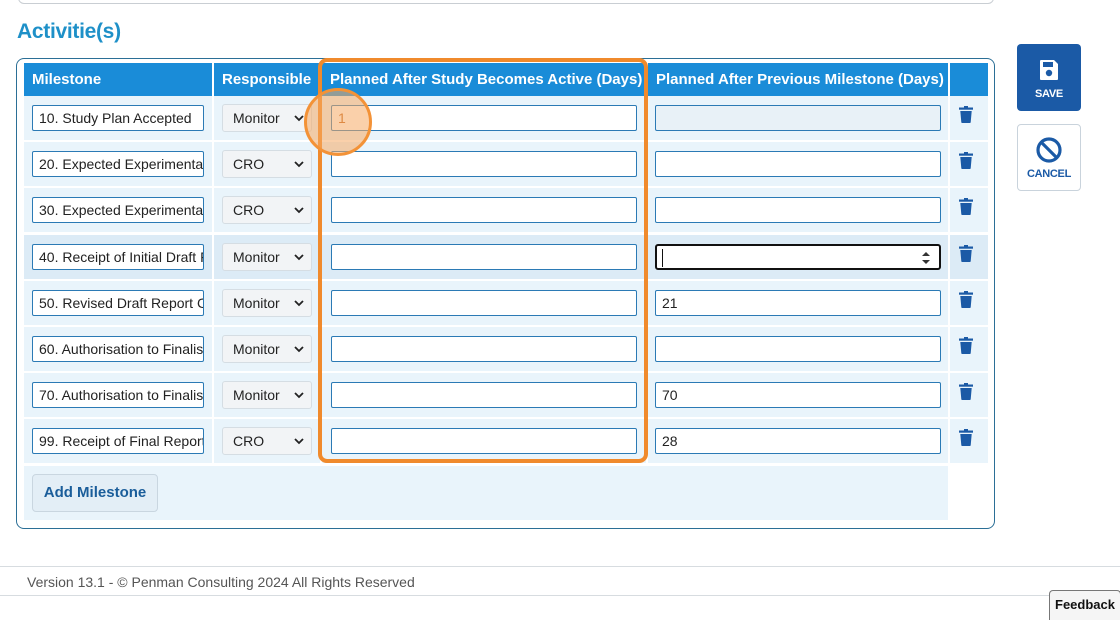 This screenshot has height=620, width=1120. I want to click on planned-after-active-input: 1, so click(484, 118).